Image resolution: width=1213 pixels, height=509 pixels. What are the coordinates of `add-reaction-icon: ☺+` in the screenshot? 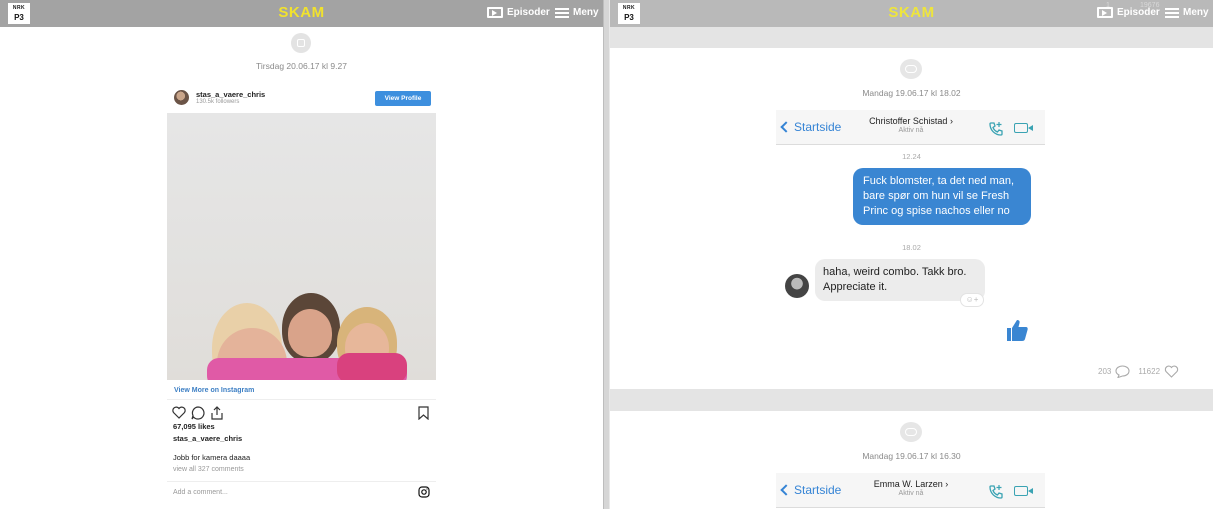 It's located at (972, 300).